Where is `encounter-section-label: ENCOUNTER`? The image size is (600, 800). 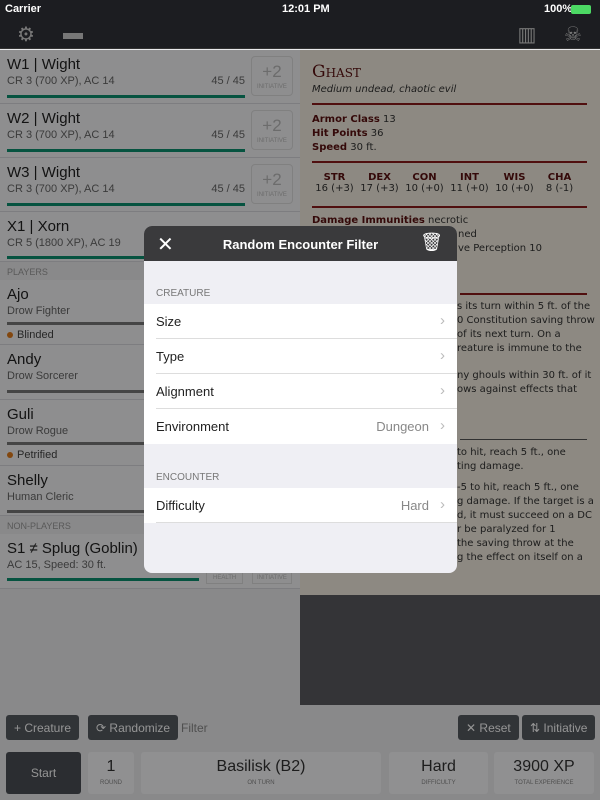 encounter-section-label: ENCOUNTER is located at coordinates (188, 477).